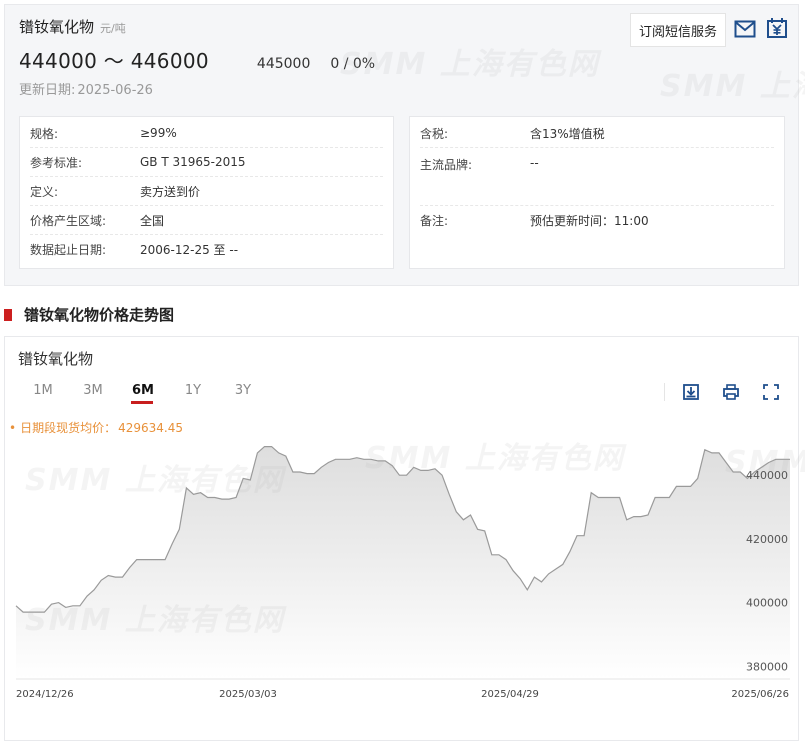 The height and width of the screenshot is (745, 805). I want to click on info-key: 含税:, so click(434, 133).